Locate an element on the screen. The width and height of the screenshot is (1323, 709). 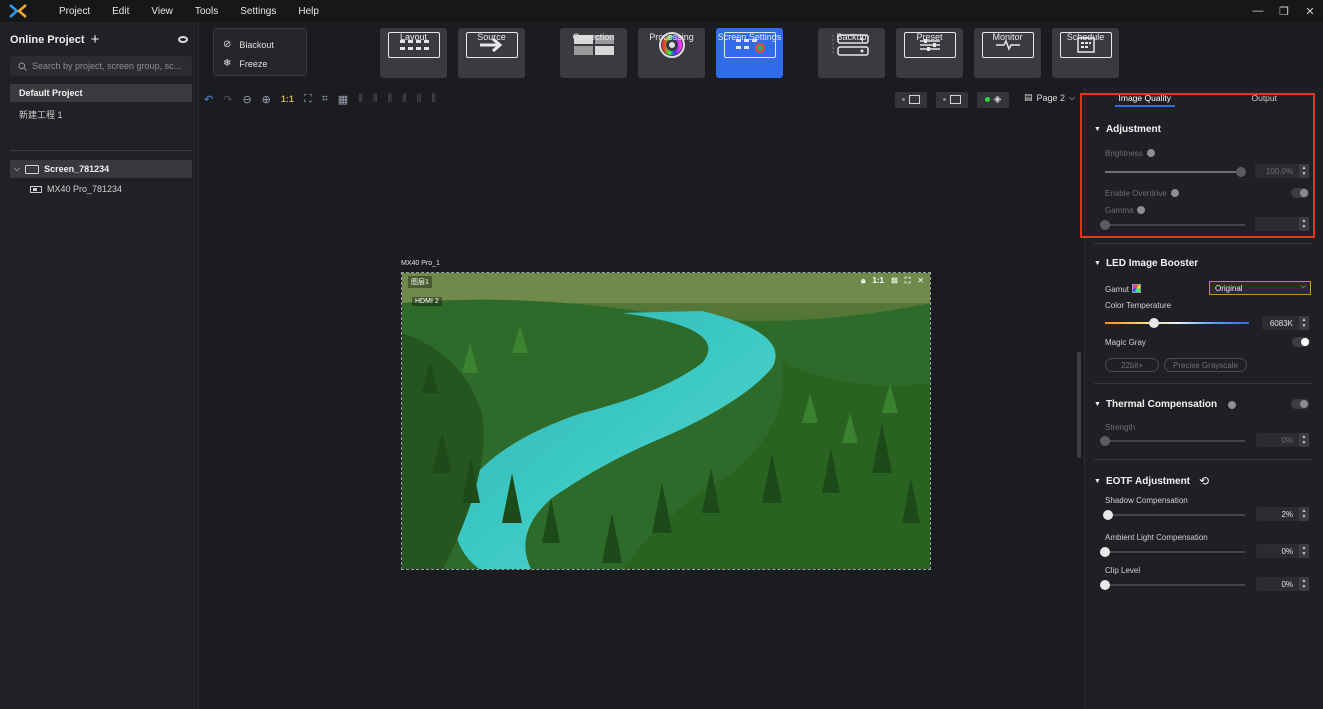
chip-precise-grayscale: Precise Grayscale is located at coordinates (1205, 365).